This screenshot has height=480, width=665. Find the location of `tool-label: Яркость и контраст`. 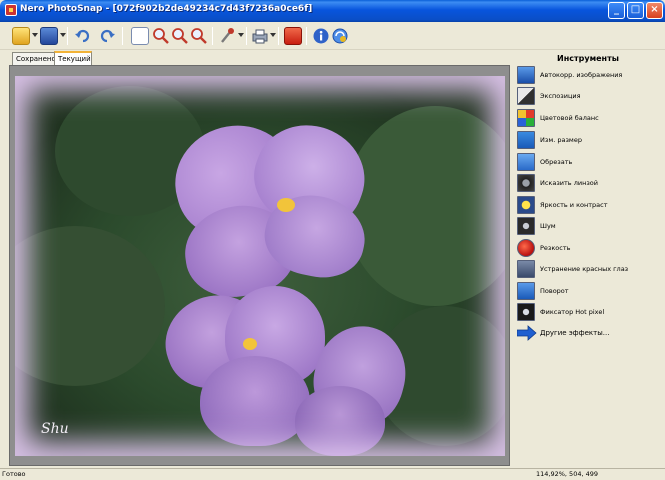

tool-label: Яркость и контраст is located at coordinates (574, 205).